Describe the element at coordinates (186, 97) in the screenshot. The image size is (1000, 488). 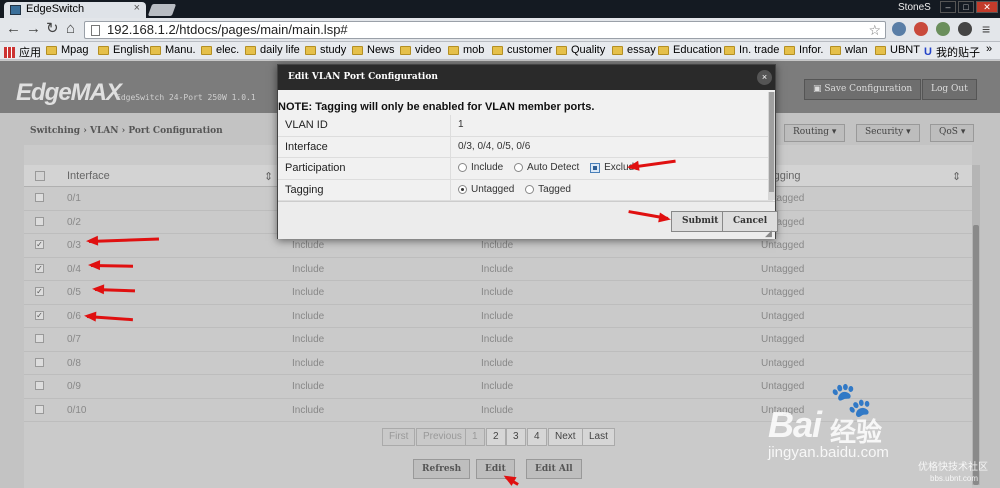
I see `device-subtitle: EdgeSwitch 24-Port 250W 1.0.1` at that location.